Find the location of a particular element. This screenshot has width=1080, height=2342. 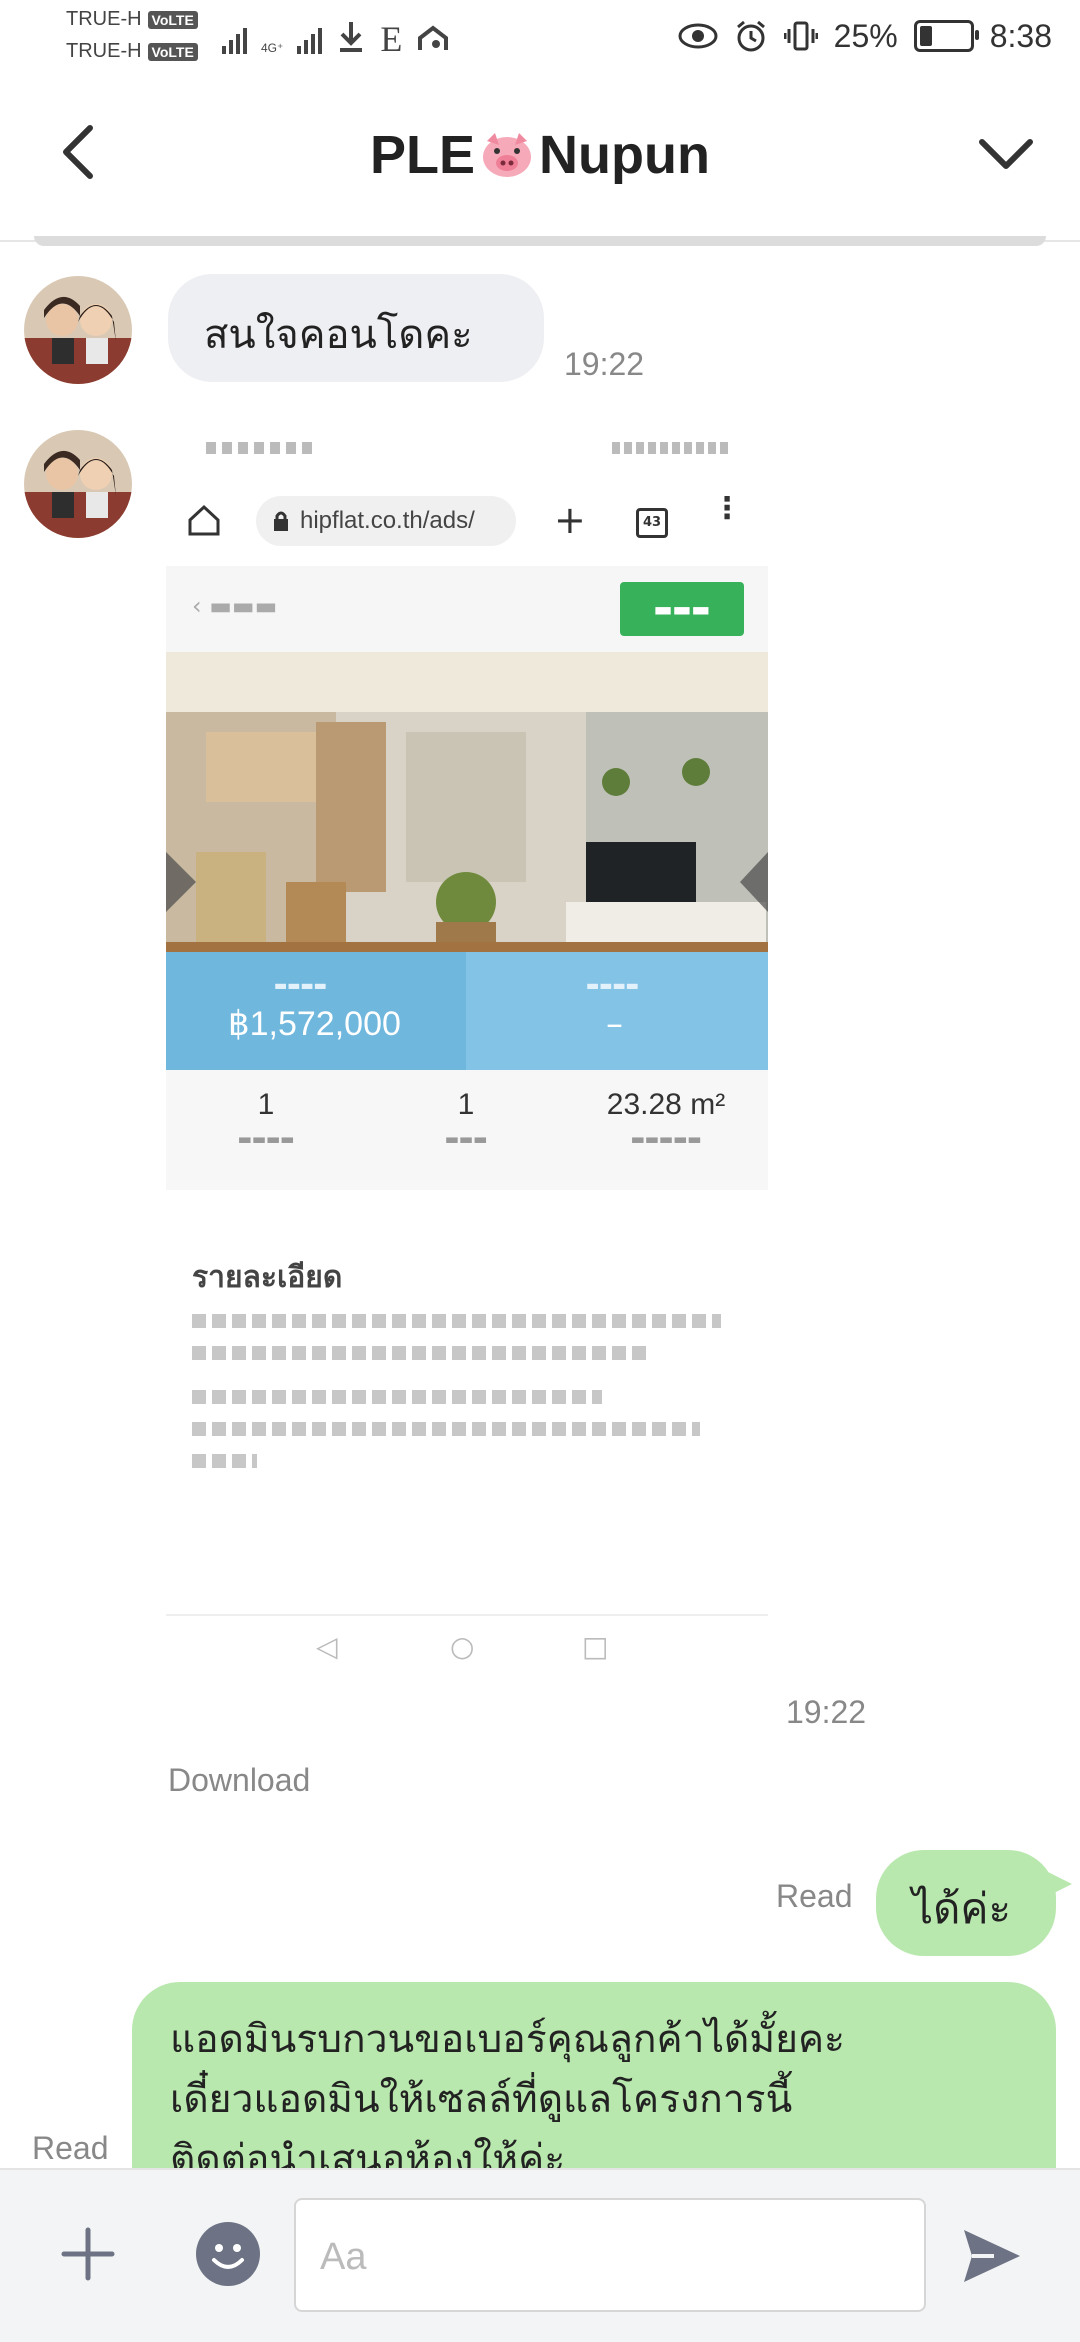

network-indicators: 4G⁺ E is located at coordinates (336, 38).